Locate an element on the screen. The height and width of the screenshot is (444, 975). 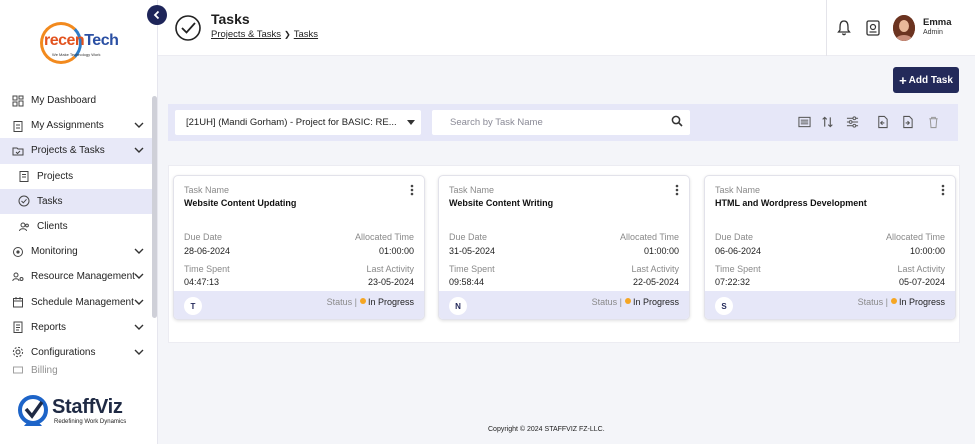
timer-widget-icon is located at coordinates (873, 28).